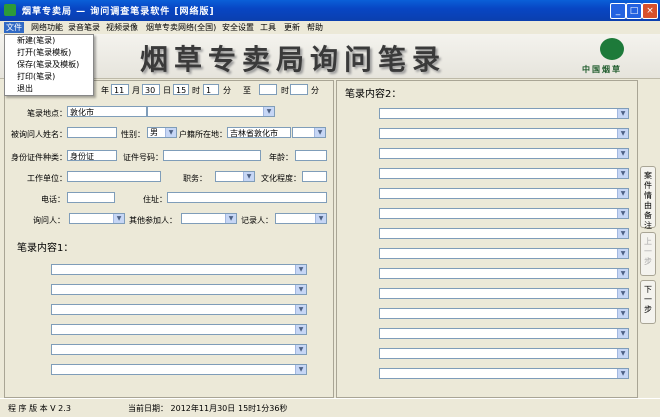 The image size is (660, 417). I want to click on page-title: 烟草专卖局询问笔录, so click(293, 59).